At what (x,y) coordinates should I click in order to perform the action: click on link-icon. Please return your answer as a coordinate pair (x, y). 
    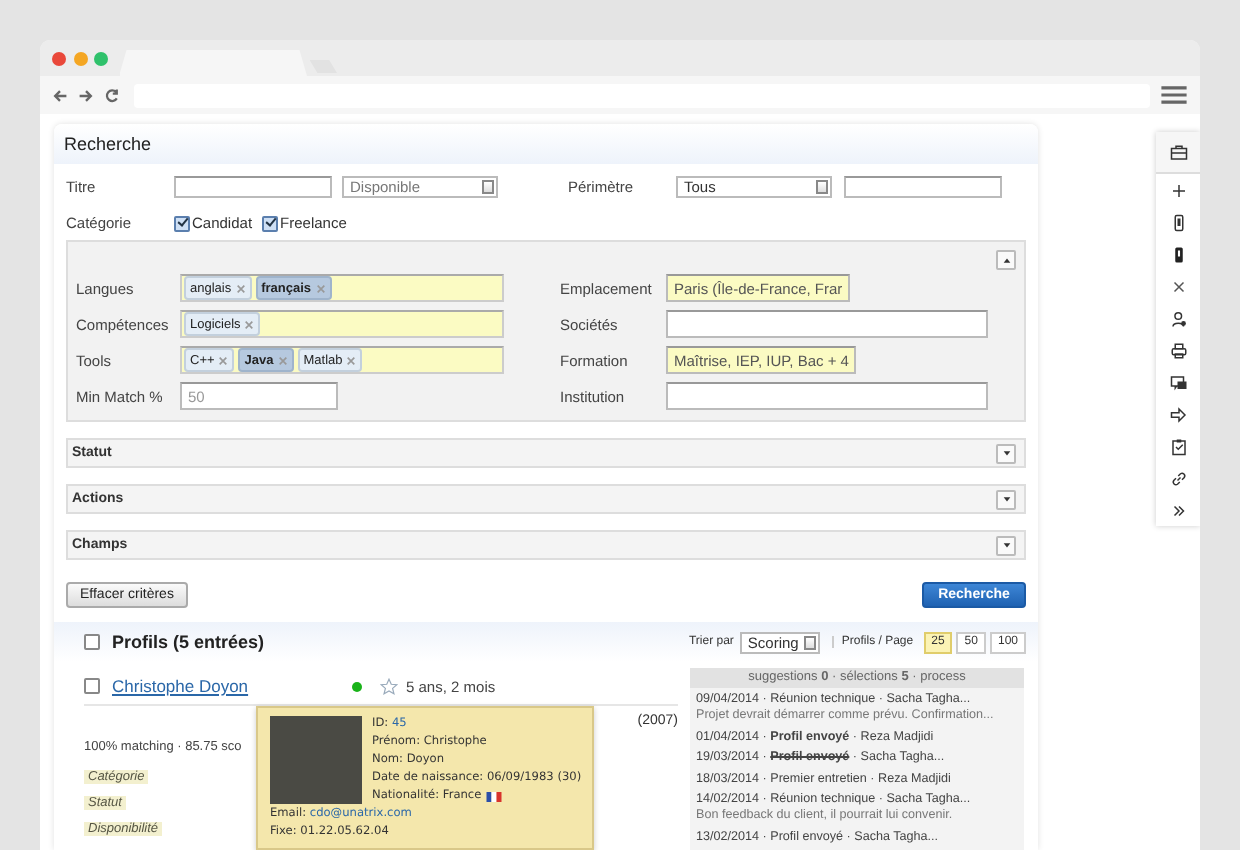
    Looking at the image, I should click on (1178, 478).